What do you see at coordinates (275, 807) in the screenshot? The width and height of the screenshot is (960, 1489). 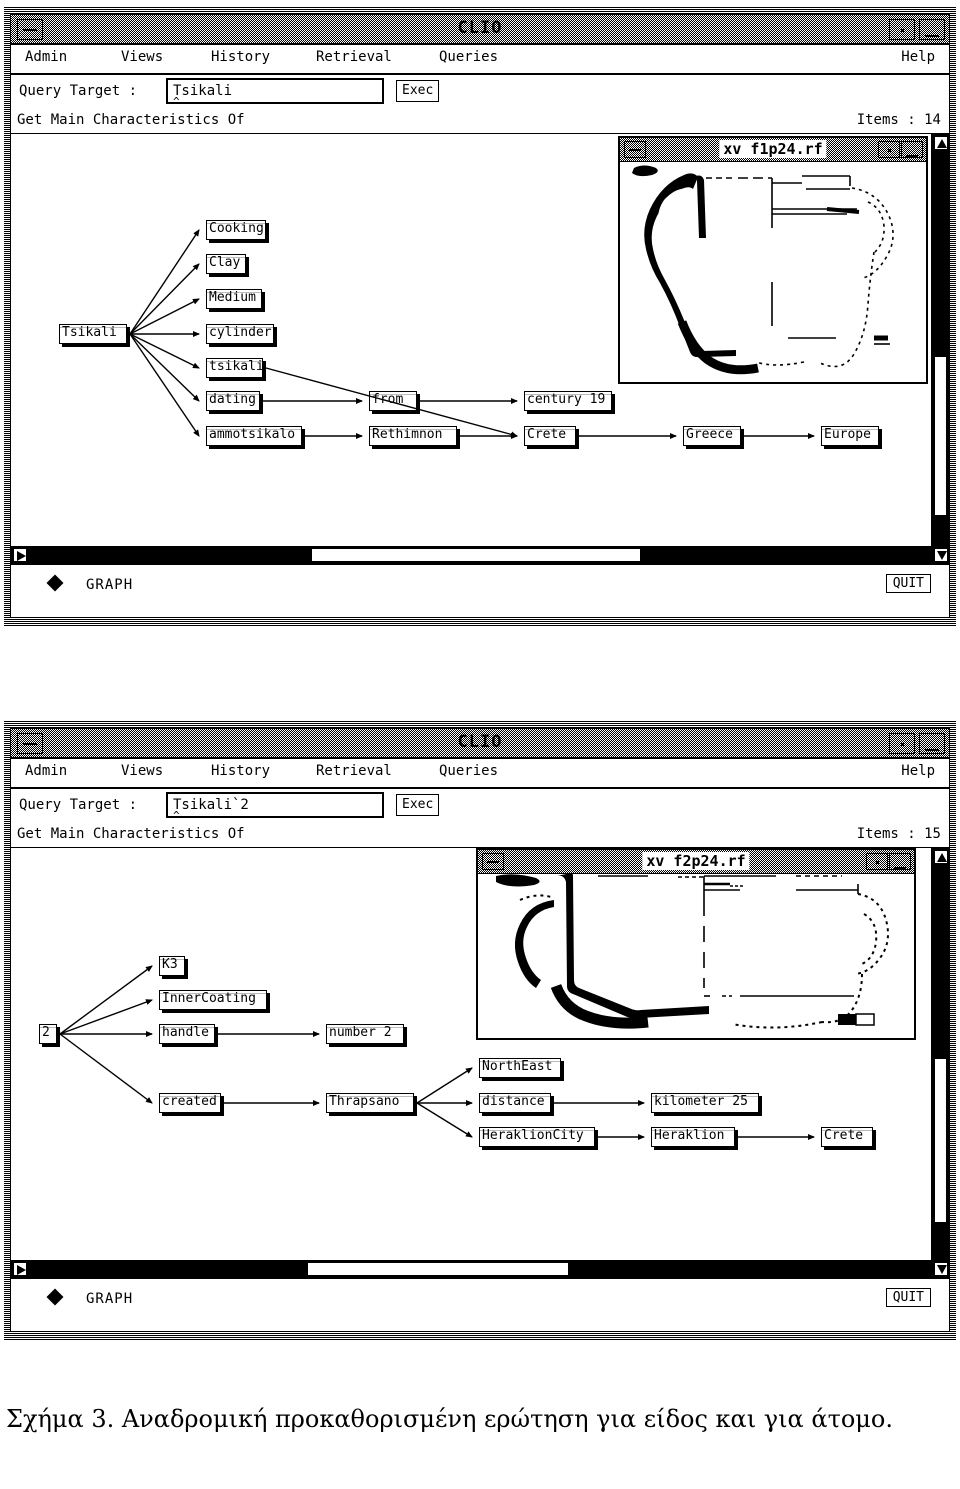 I see `query-target-input-2: Tsikali`2 ^` at bounding box center [275, 807].